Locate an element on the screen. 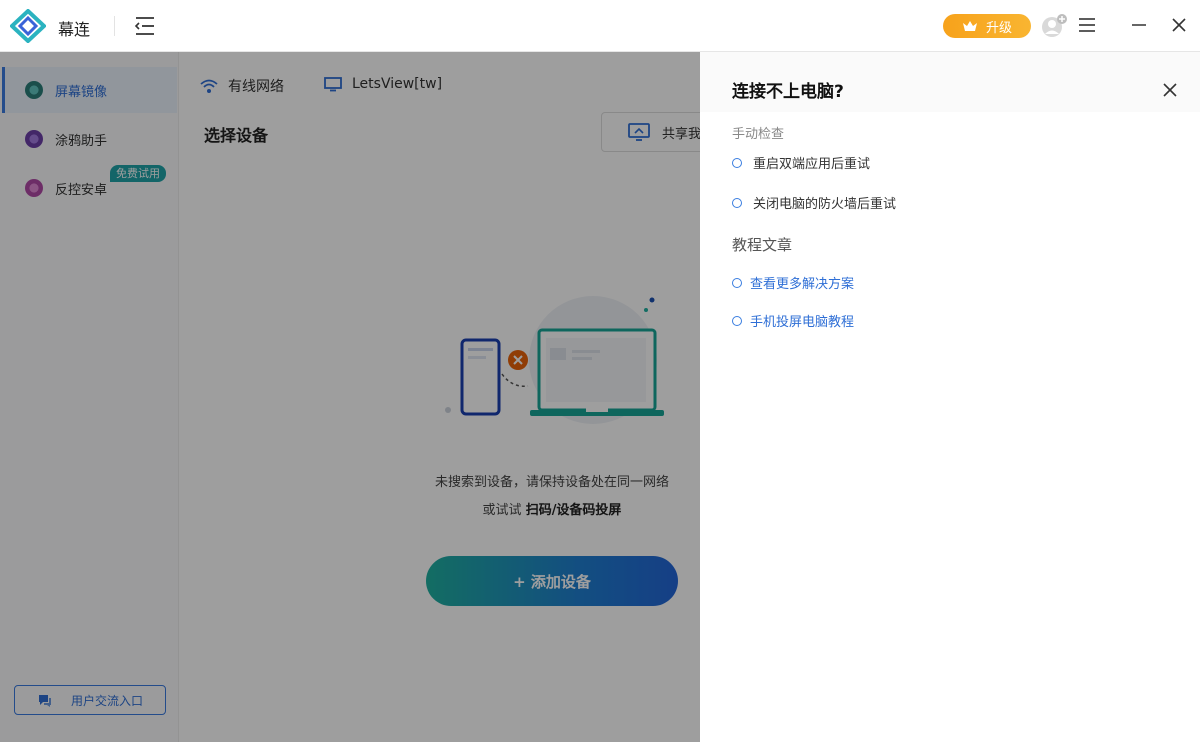  help-panel-header: 连接不上电脑? is located at coordinates (950, 82).